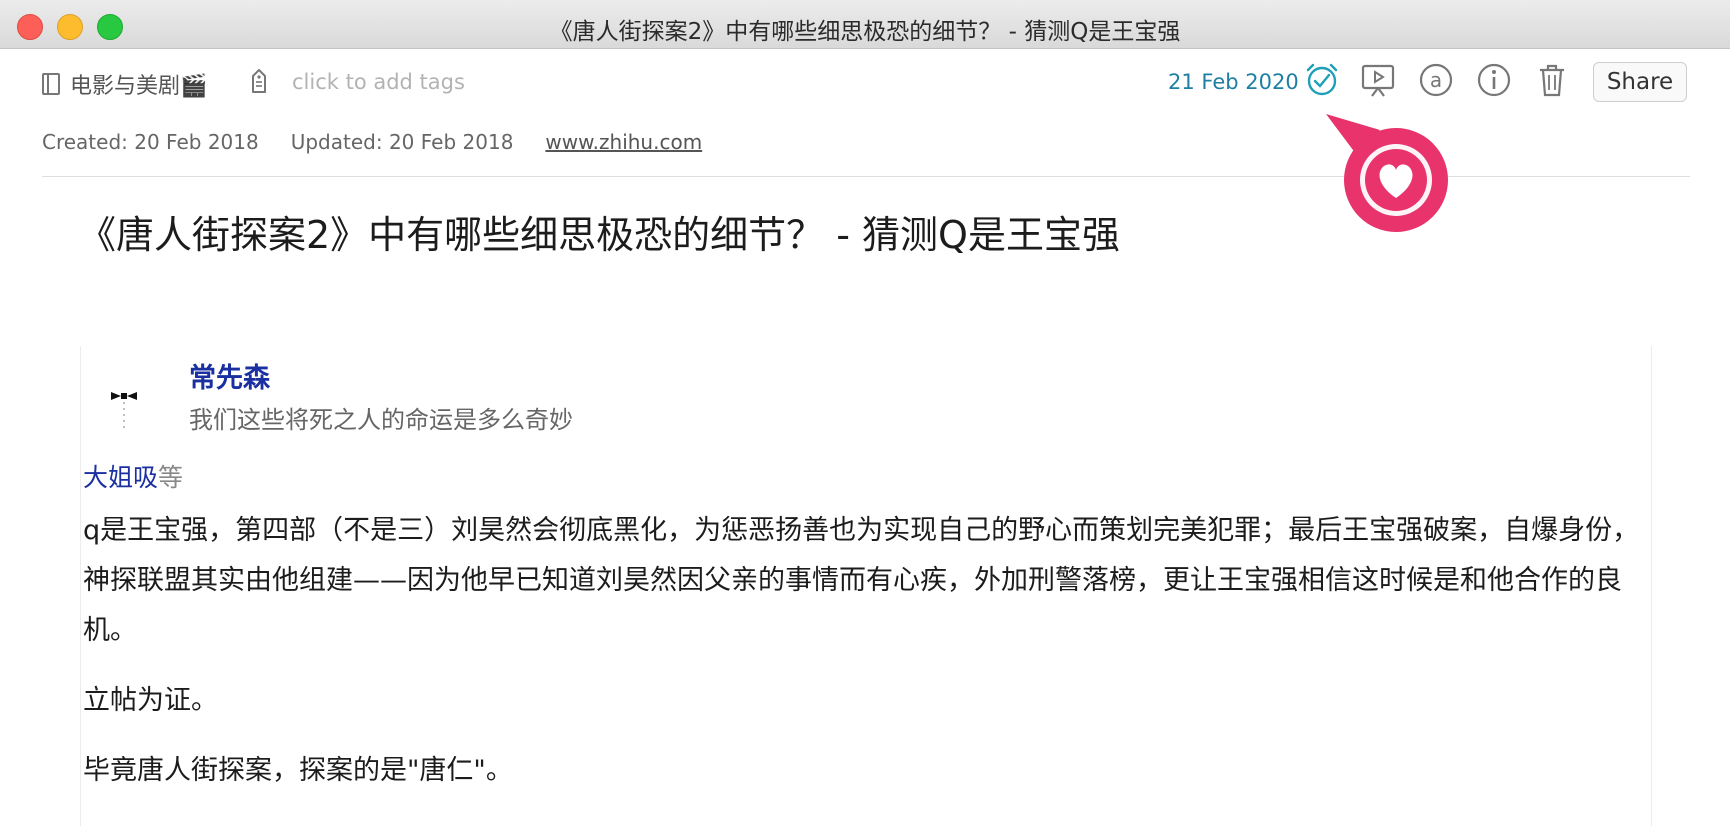 This screenshot has width=1730, height=826. What do you see at coordinates (259, 81) in the screenshot?
I see `tag-icon` at bounding box center [259, 81].